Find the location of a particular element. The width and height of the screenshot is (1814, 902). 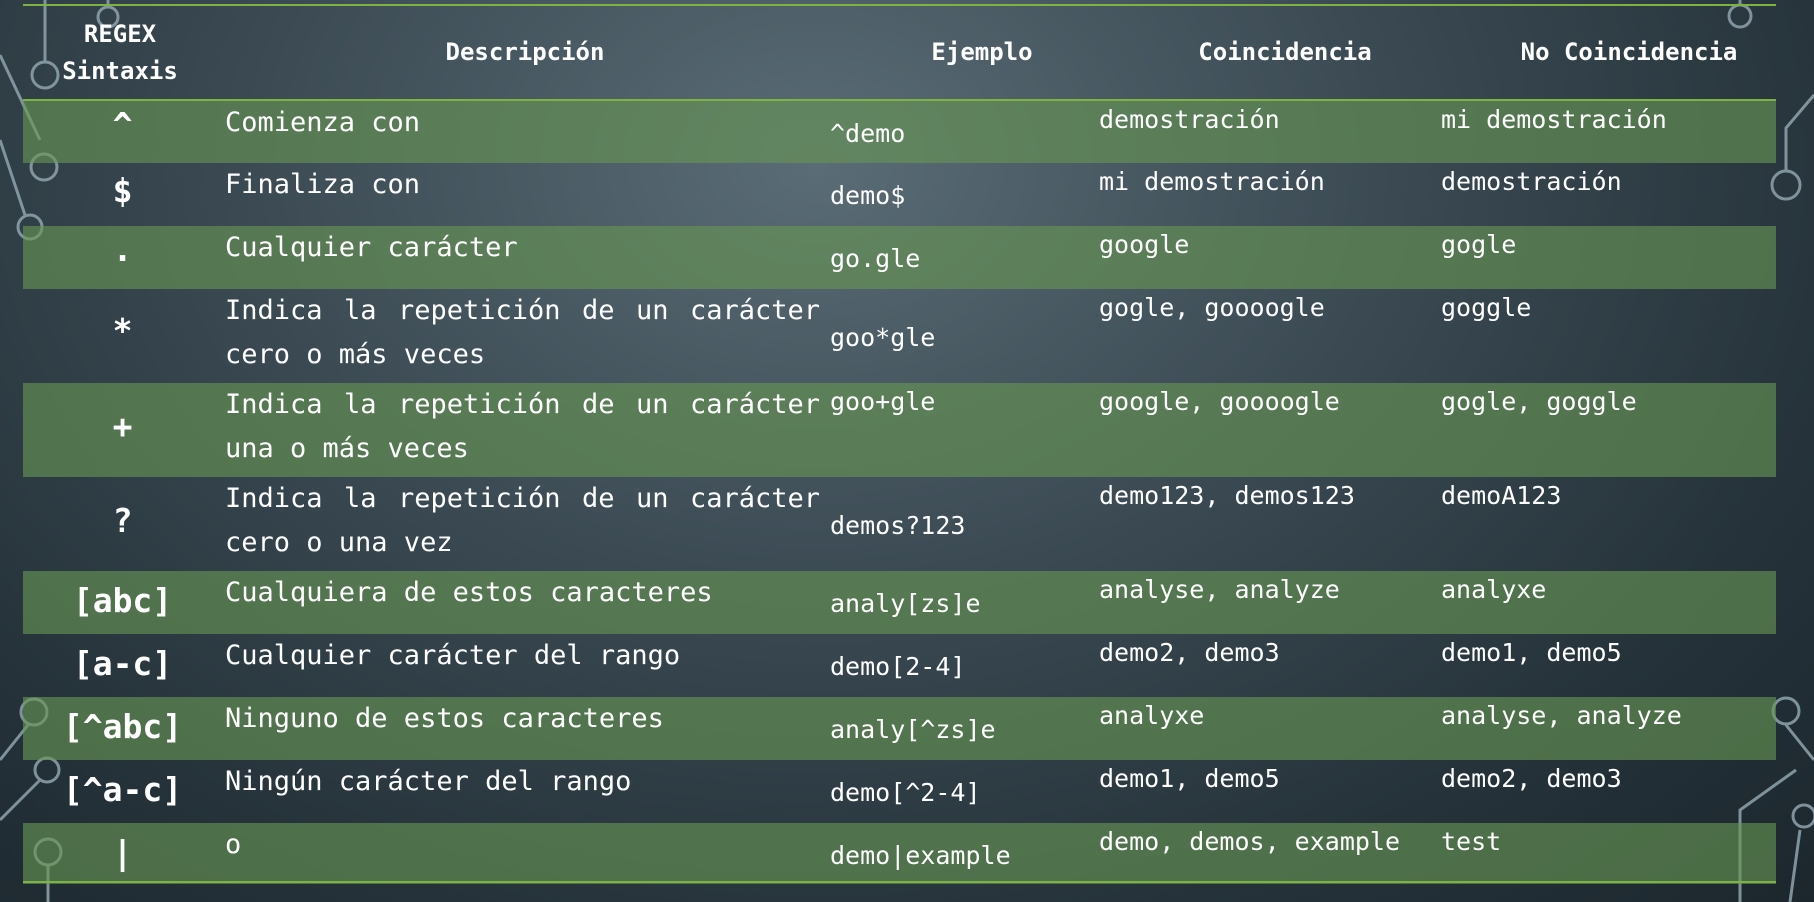

syntax-cell: | is located at coordinates (122, 852).